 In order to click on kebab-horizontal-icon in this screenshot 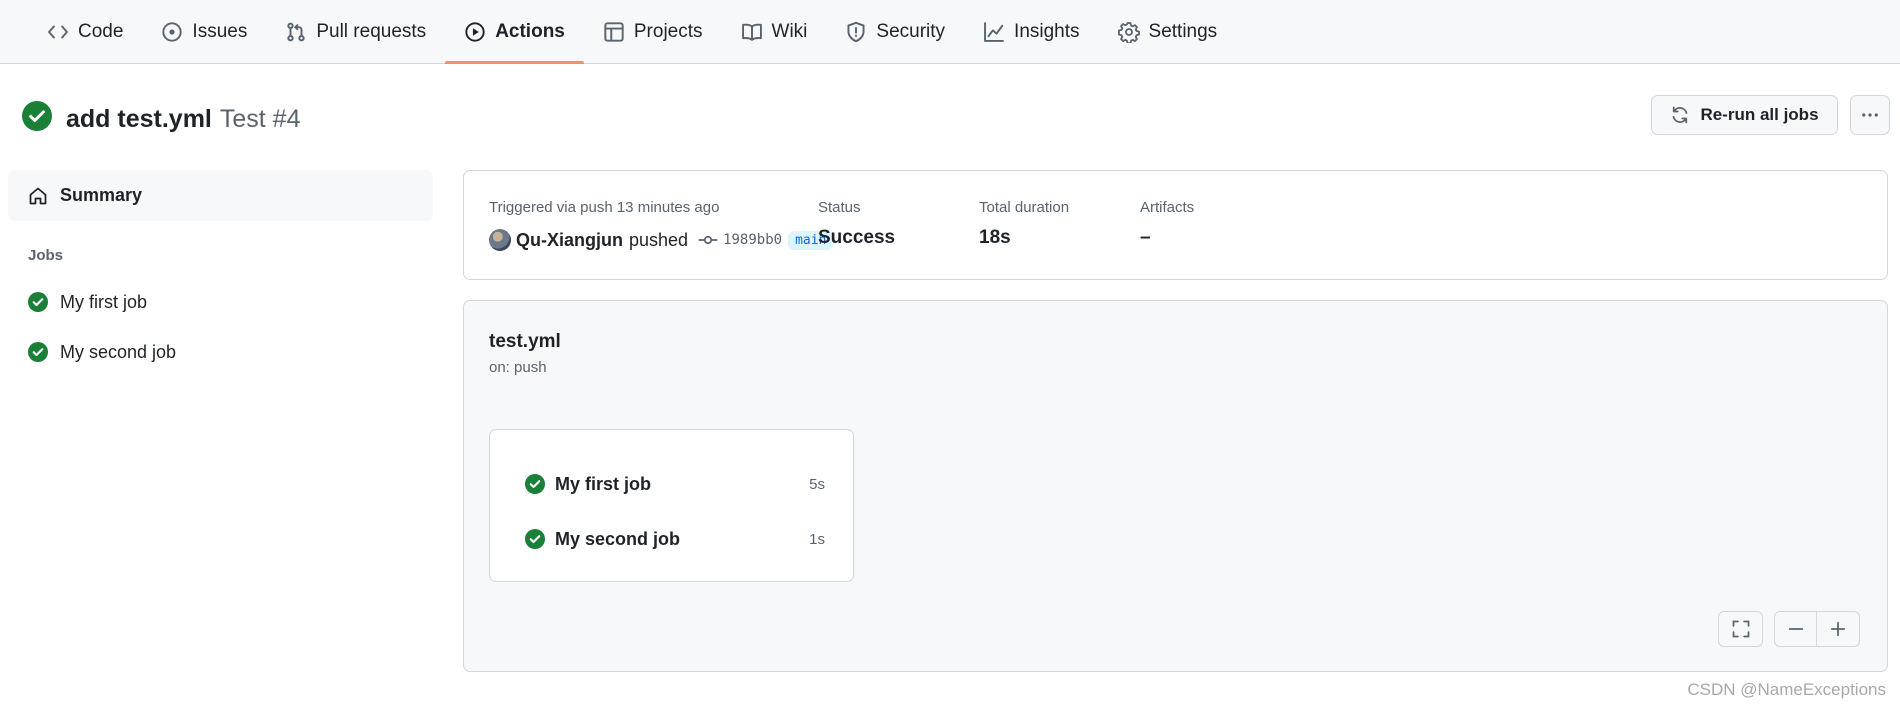, I will do `click(1870, 115)`.